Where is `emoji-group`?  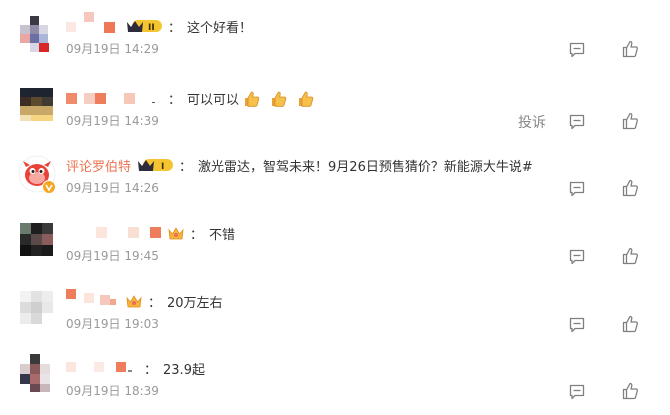
emoji-group is located at coordinates (277, 98).